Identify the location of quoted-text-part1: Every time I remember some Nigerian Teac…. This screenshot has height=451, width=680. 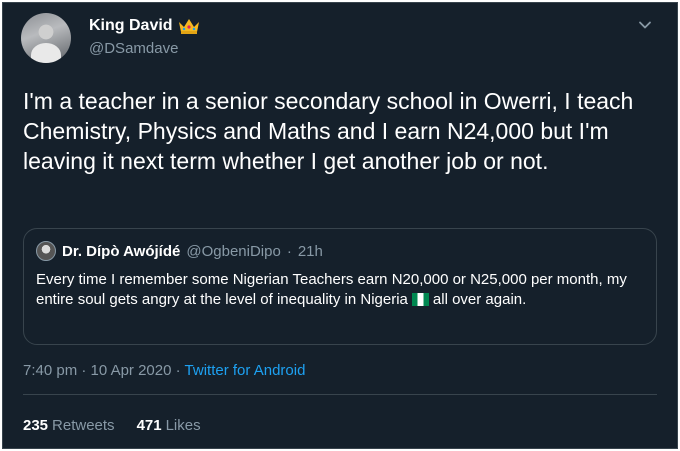
(331, 289).